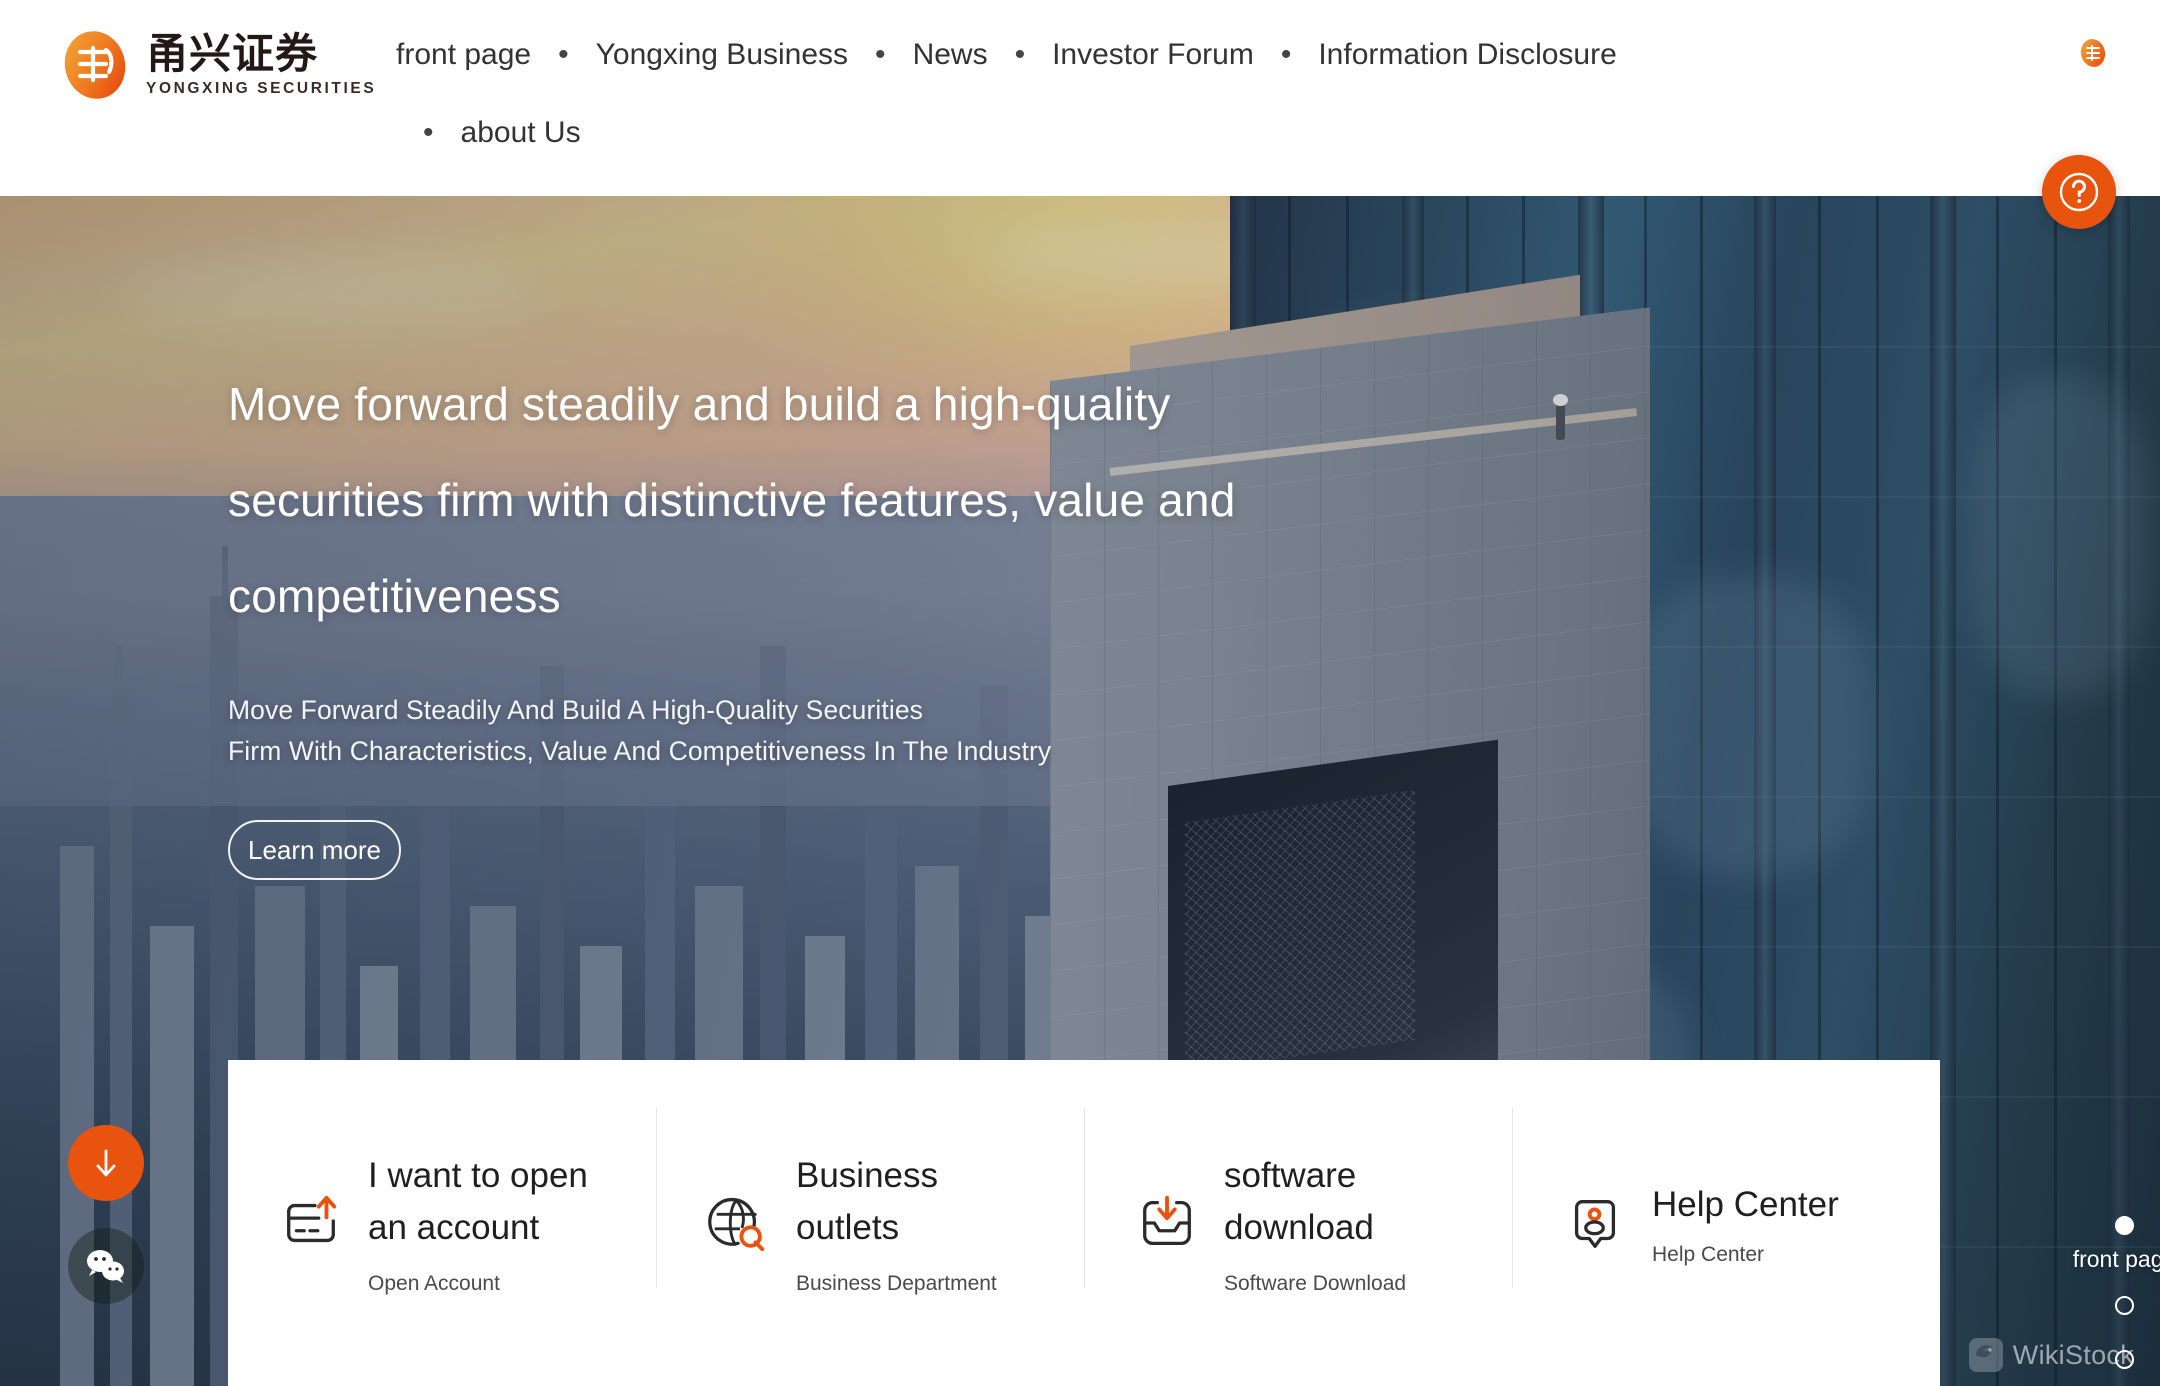  I want to click on card-subtitle: Help Center, so click(1708, 1254).